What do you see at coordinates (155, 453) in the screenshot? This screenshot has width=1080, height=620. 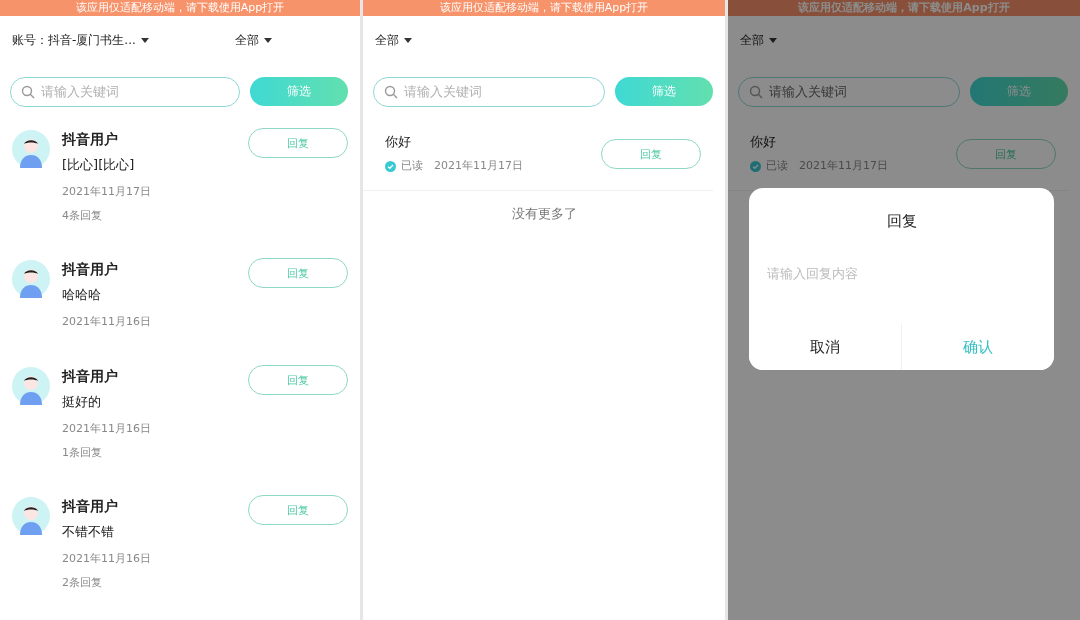 I see `reply-count: 1条回复` at bounding box center [155, 453].